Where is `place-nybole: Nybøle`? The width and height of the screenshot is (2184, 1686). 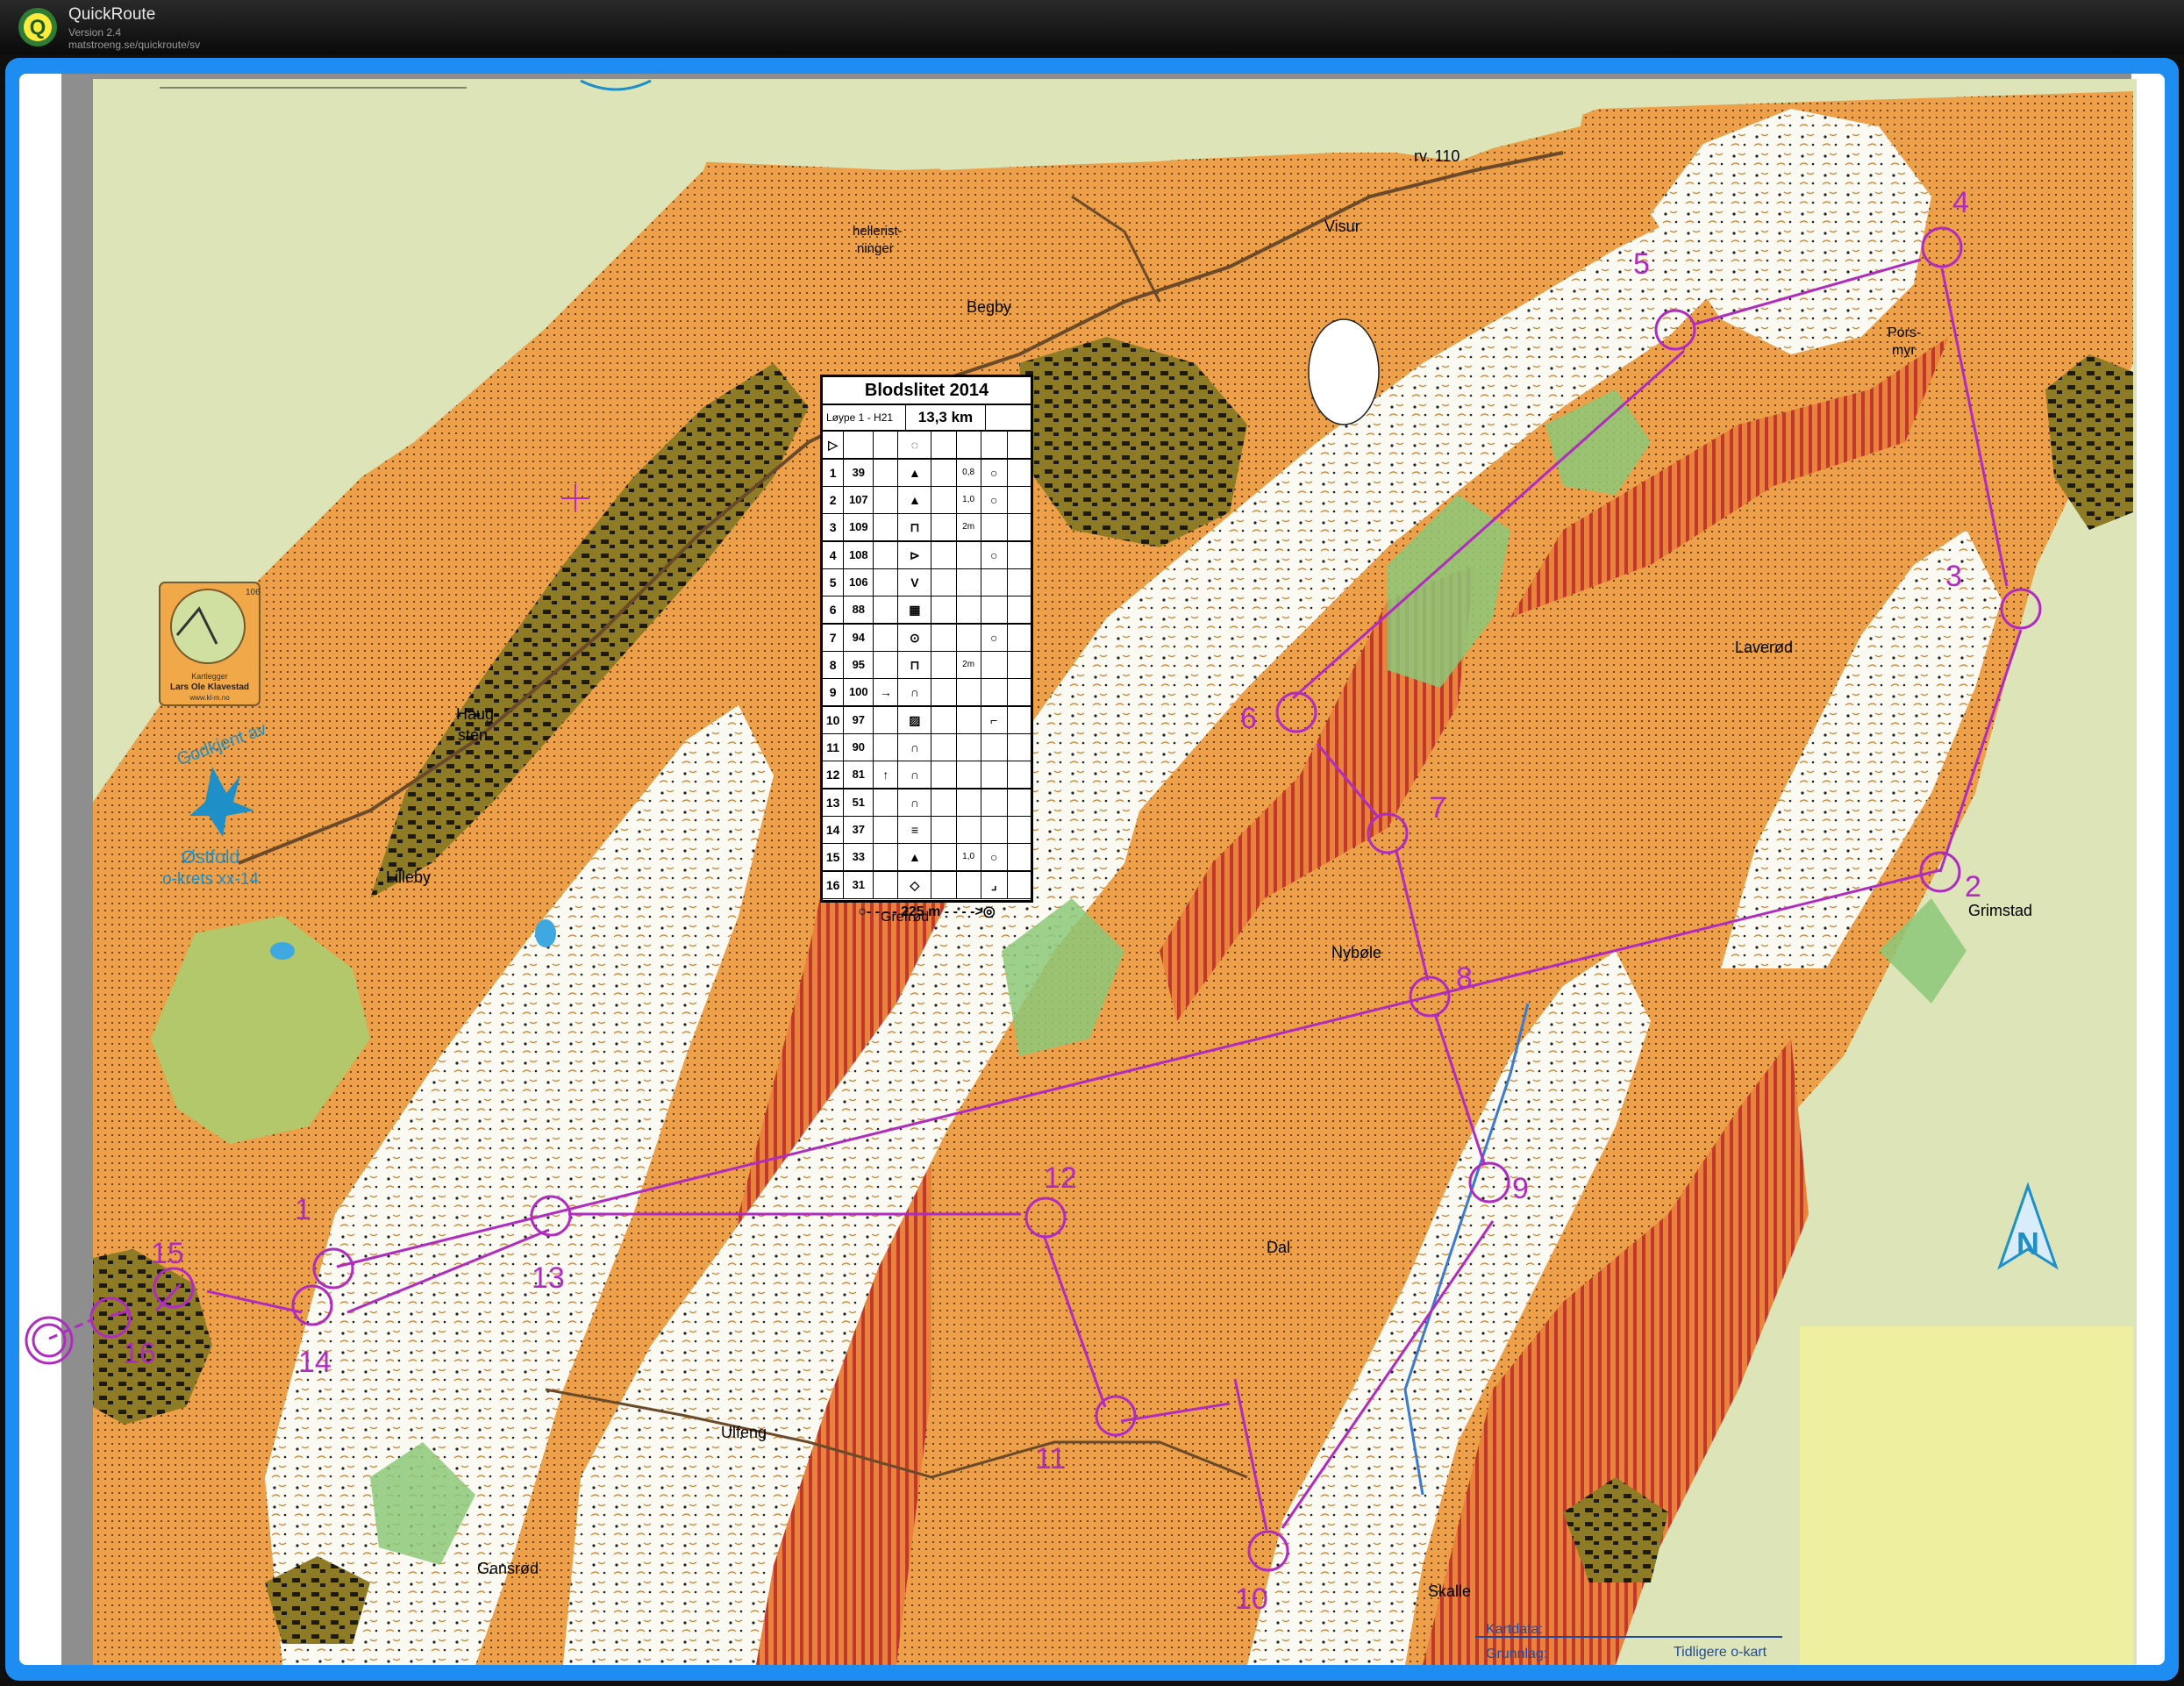 place-nybole: Nybøle is located at coordinates (1356, 952).